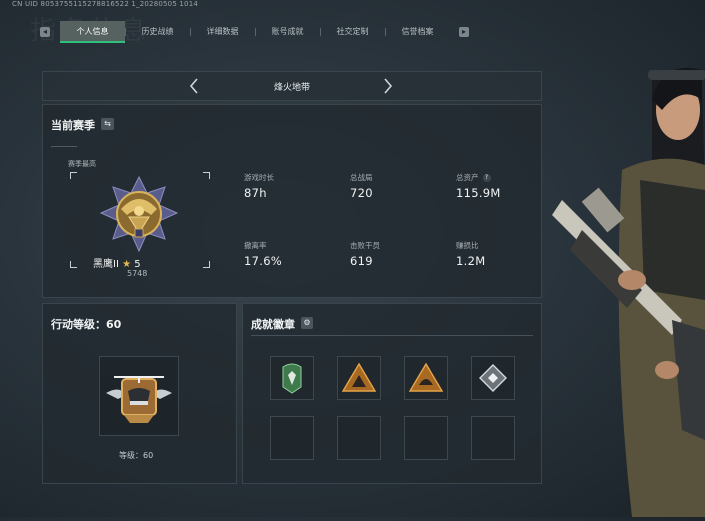 This screenshot has height=521, width=705. Describe the element at coordinates (486, 178) in the screenshot. I see `help-icon: ?` at that location.